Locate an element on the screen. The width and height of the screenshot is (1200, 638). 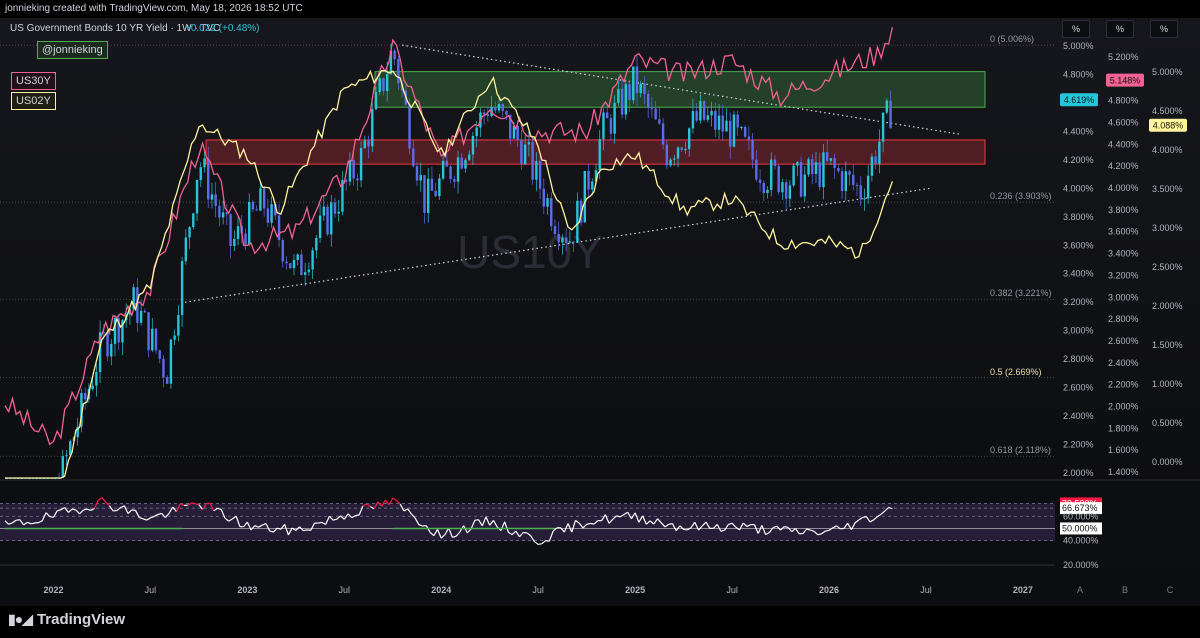
tradingview-logo: ⁠▮●◢ TradingView is located at coordinates (66, 619).